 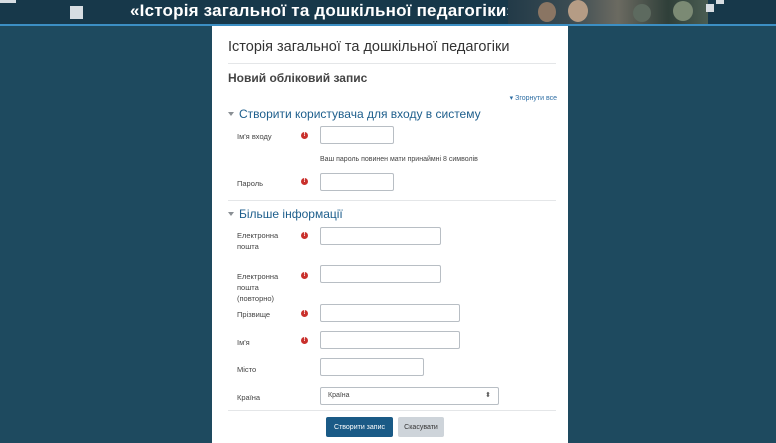 I want to click on password-label: Пароль, so click(x=250, y=183).